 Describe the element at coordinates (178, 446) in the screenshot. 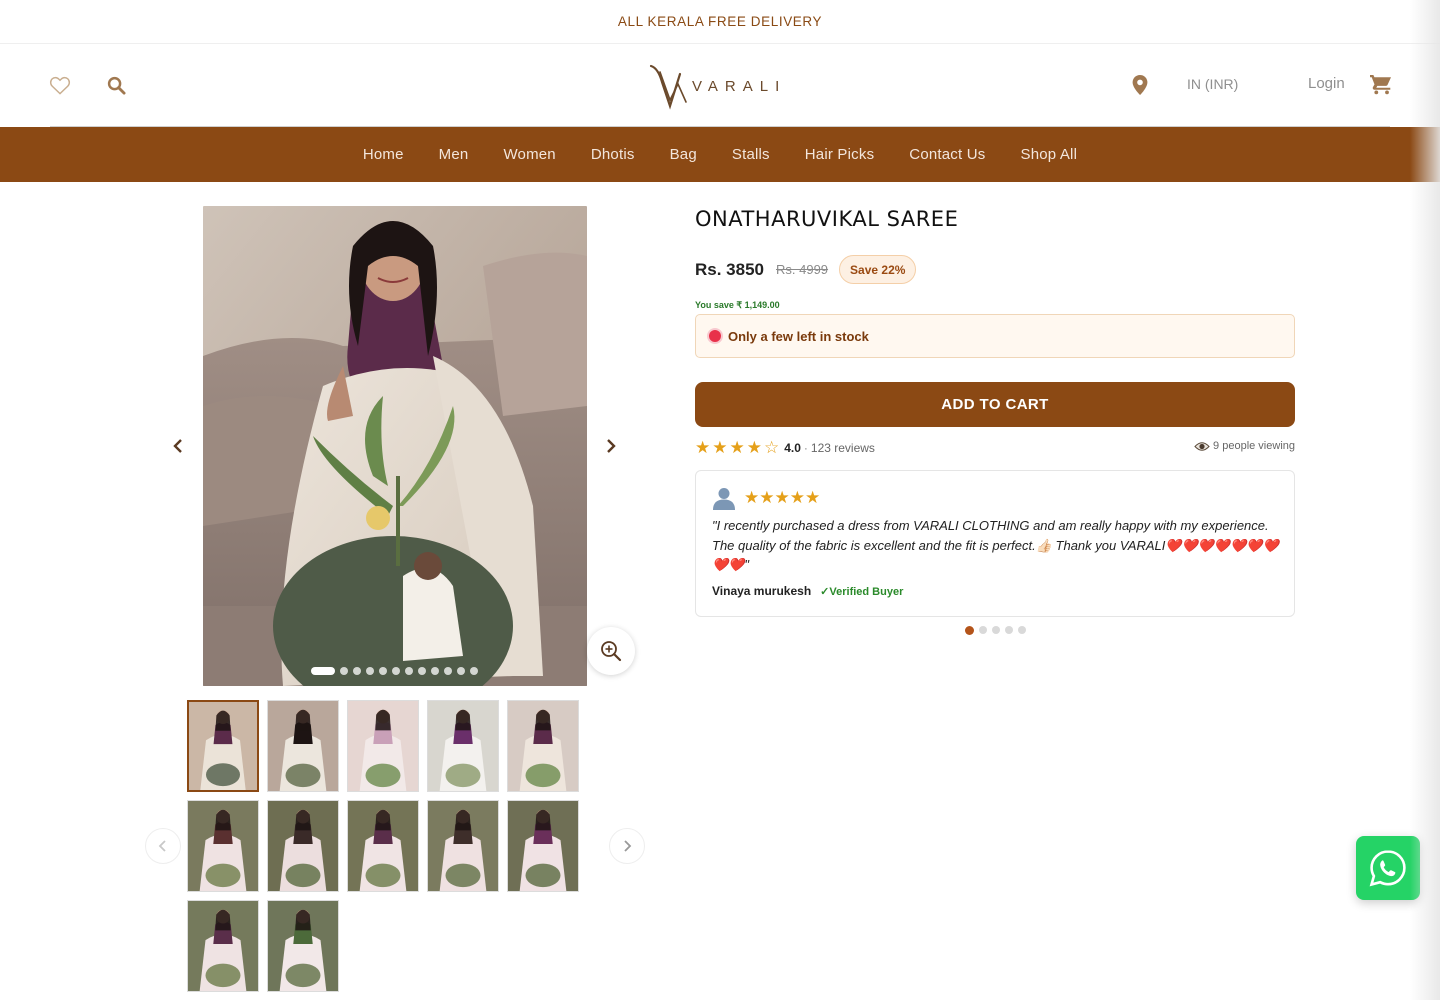

I see `gallery-prev-chevron-icon` at that location.